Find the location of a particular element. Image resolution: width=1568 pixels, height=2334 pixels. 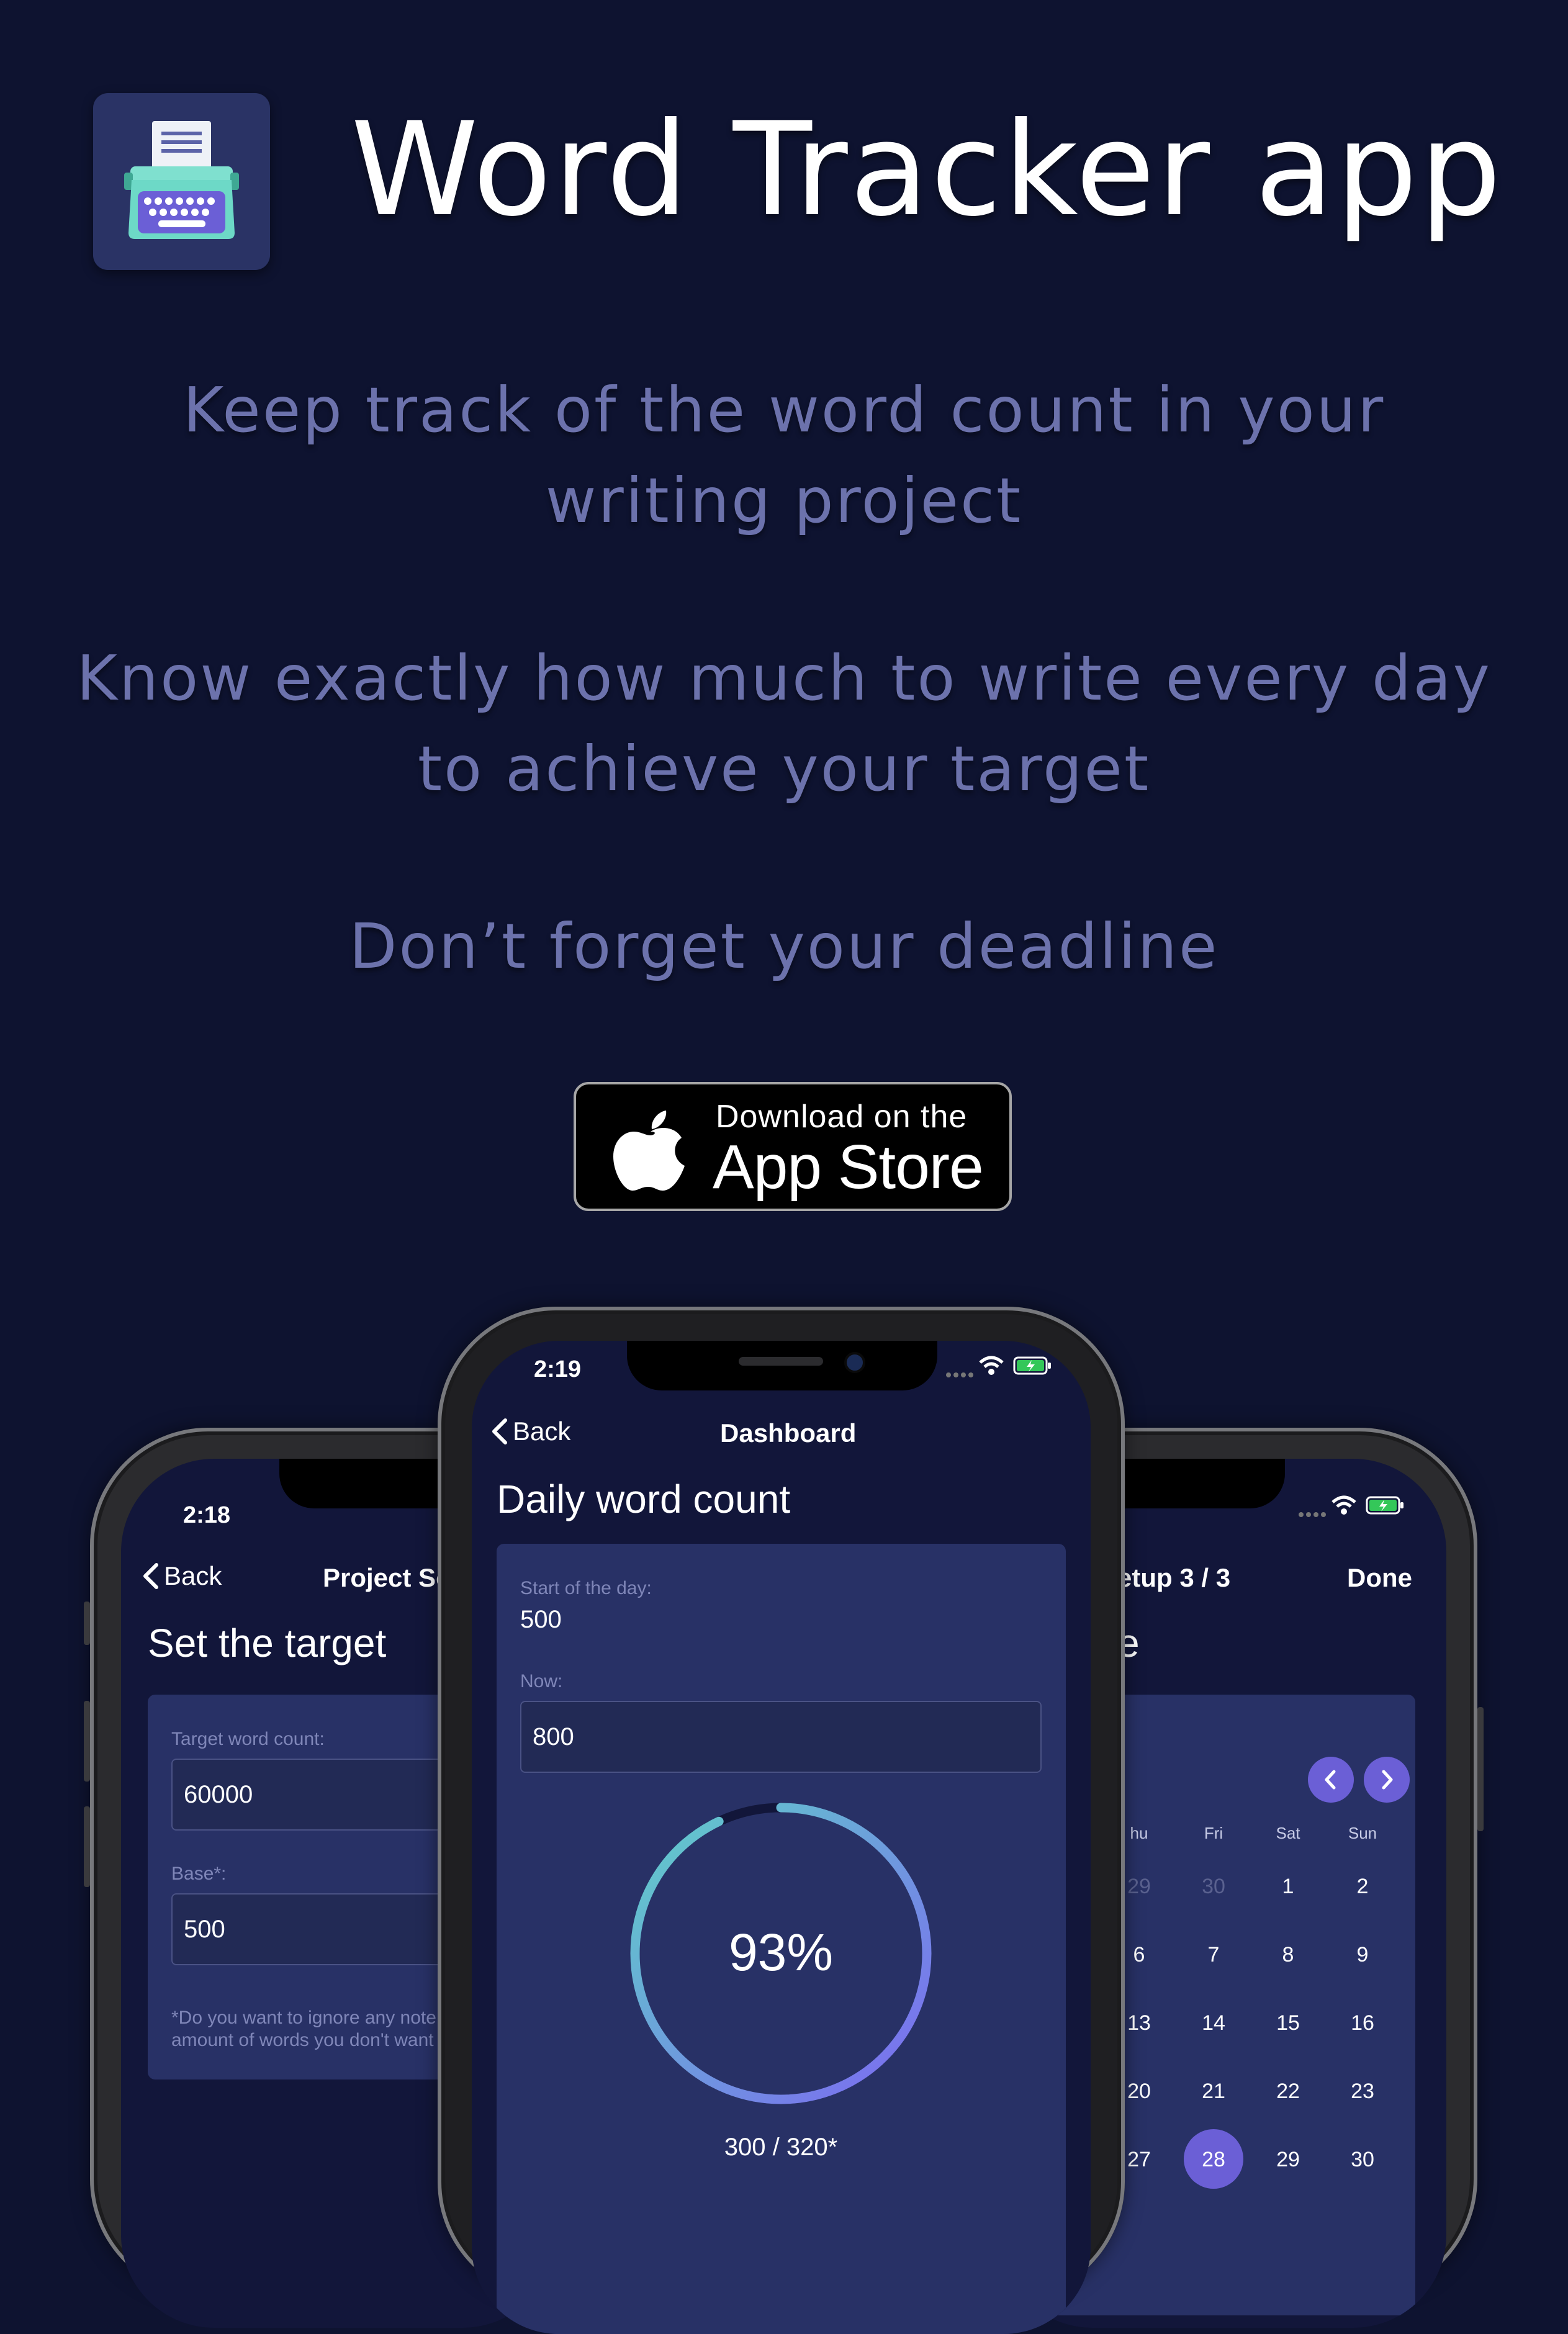

chevron-right-icon is located at coordinates (1388, 1780).